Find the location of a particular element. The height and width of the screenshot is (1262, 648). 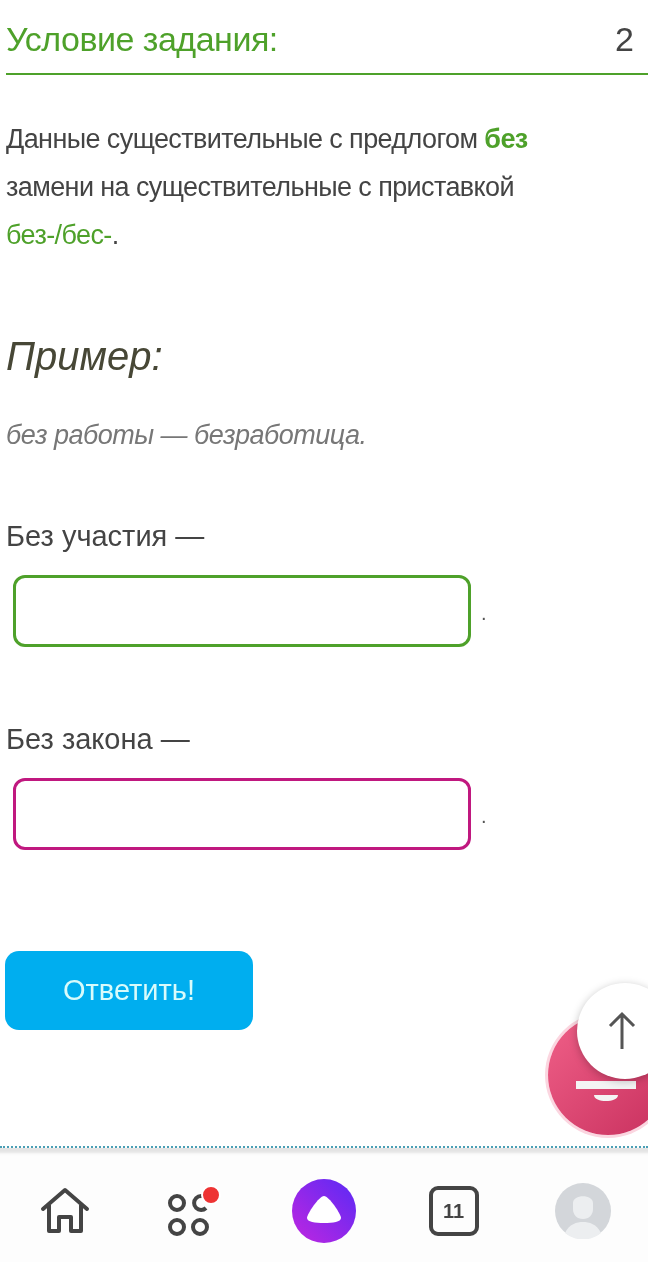

points-label: 2 is located at coordinates (624, 39).